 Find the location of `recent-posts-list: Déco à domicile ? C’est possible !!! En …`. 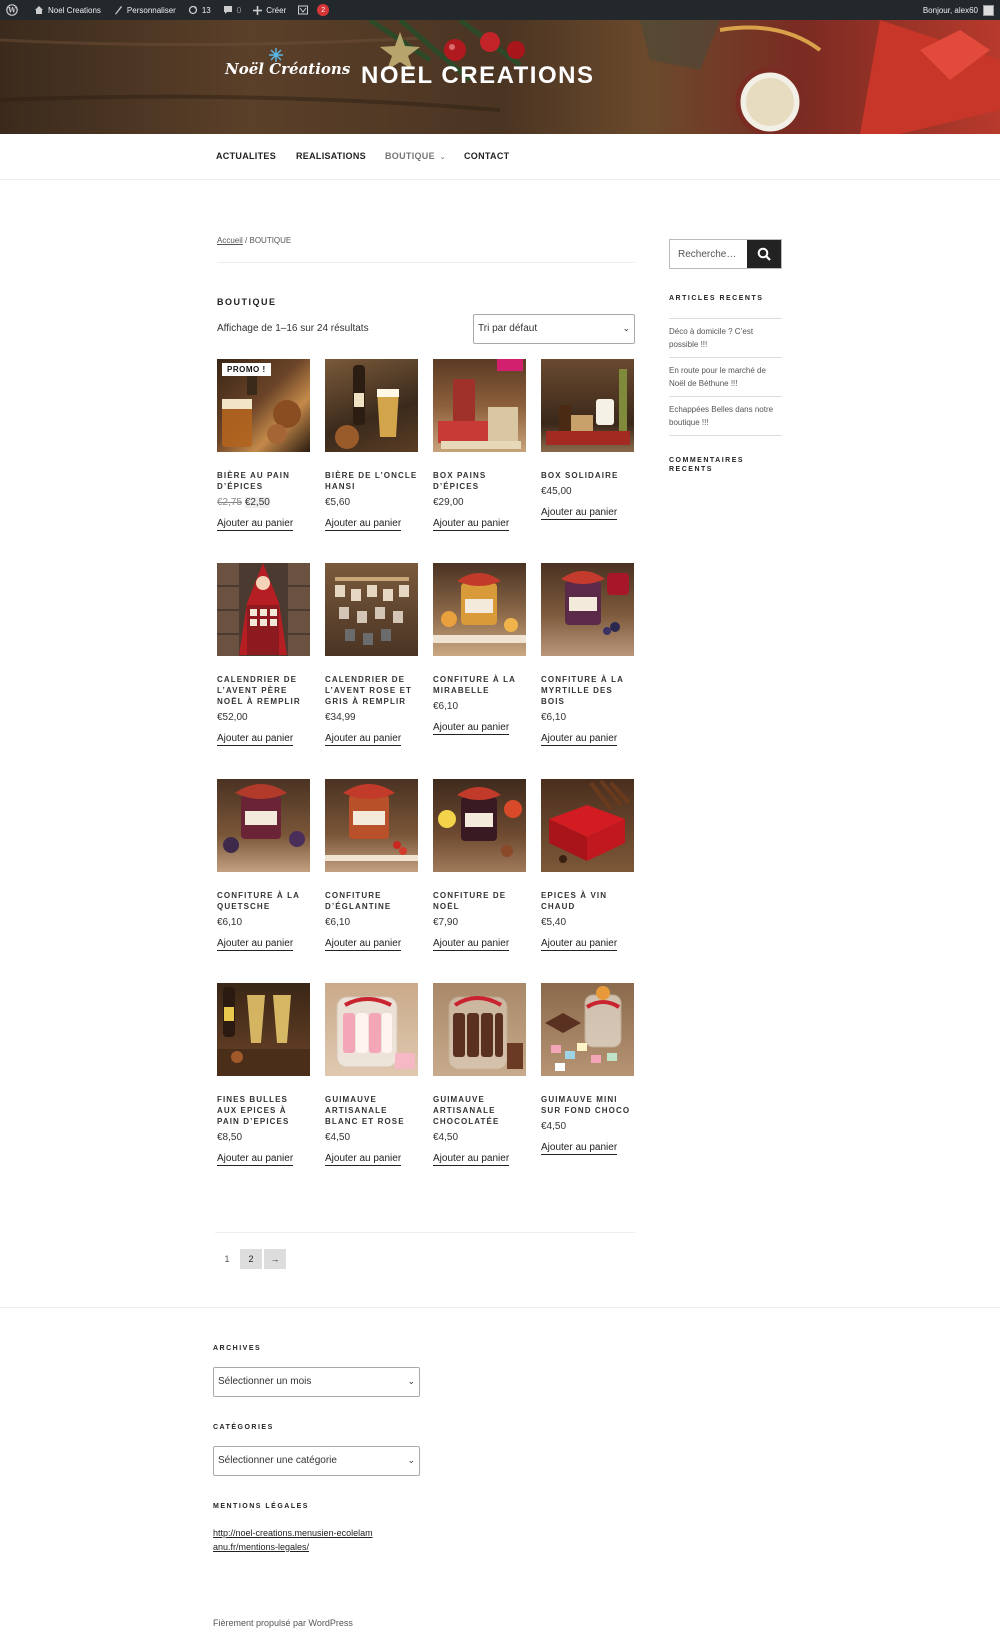

recent-posts-list: Déco à domicile ? C’est possible !!! En … is located at coordinates (725, 377).